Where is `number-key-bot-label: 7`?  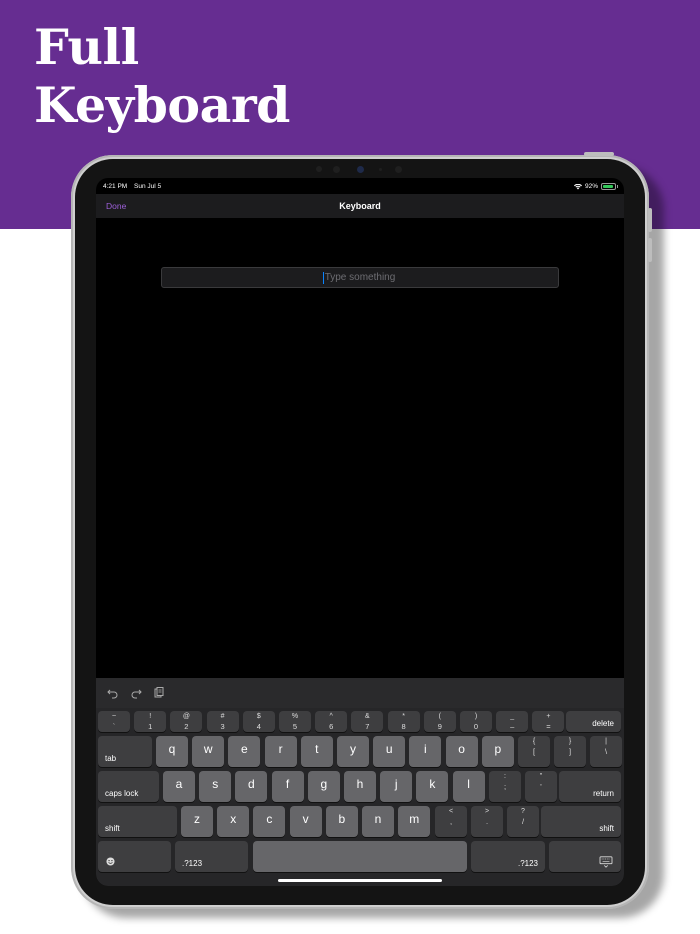 number-key-bot-label: 7 is located at coordinates (367, 726).